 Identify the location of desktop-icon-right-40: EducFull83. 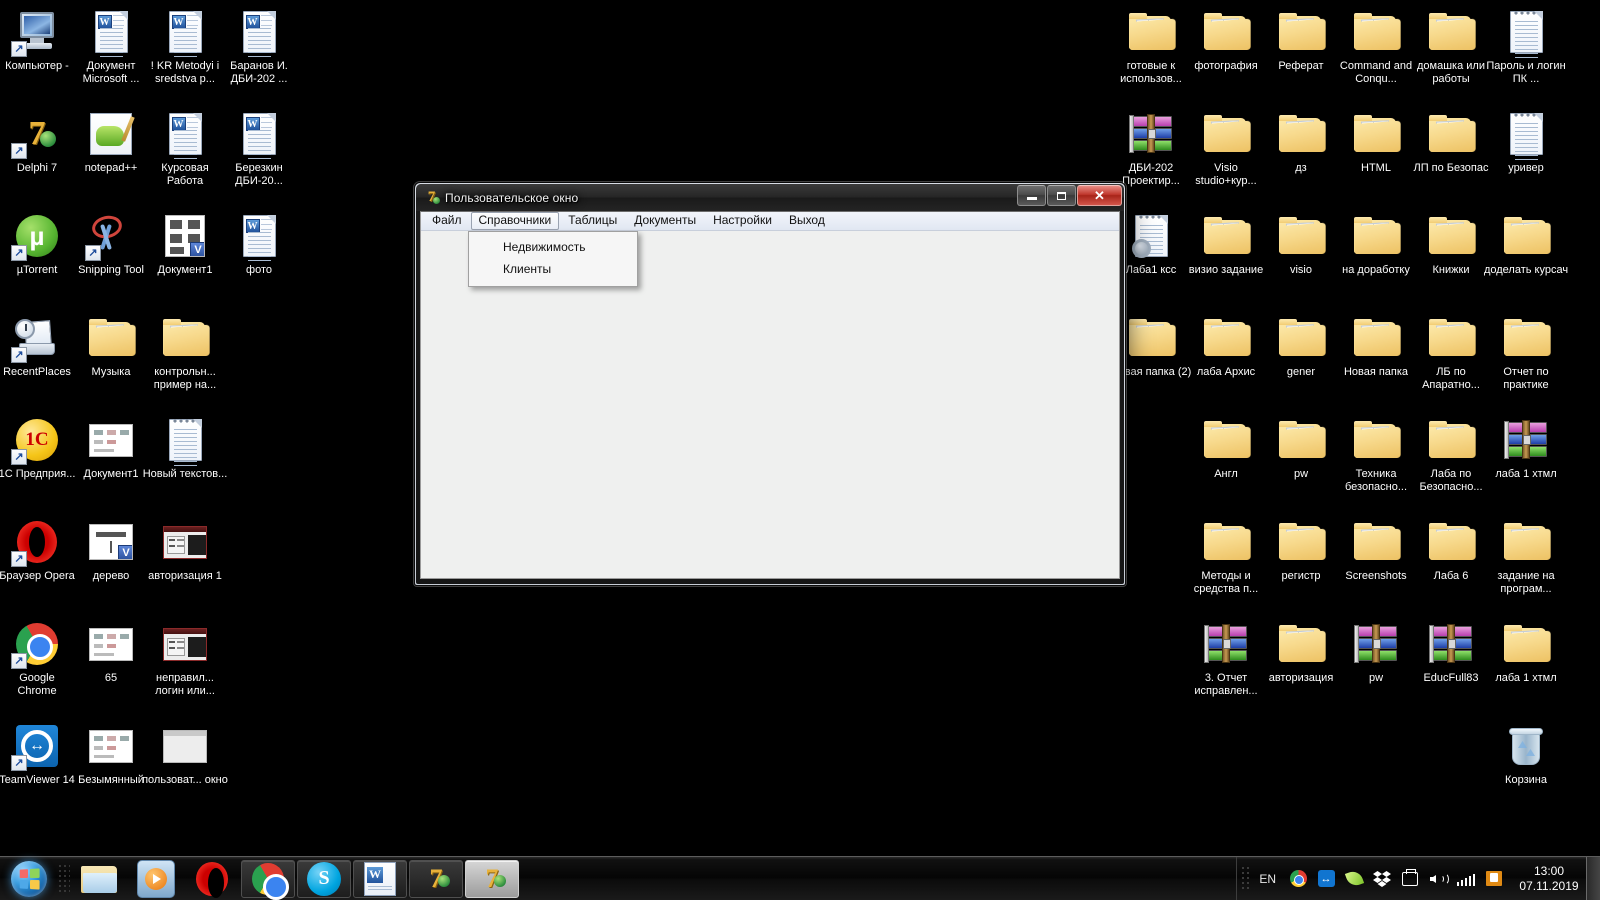
(1451, 665).